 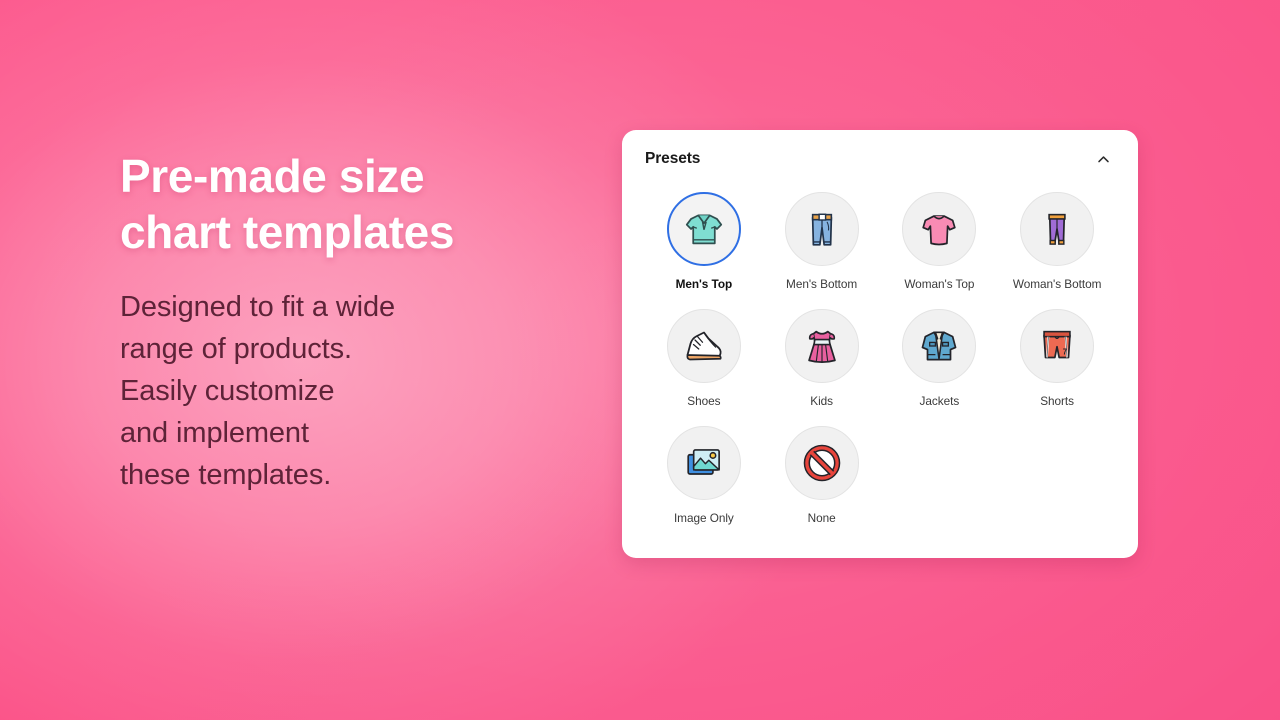 What do you see at coordinates (704, 401) in the screenshot?
I see `preset-label: Shoes` at bounding box center [704, 401].